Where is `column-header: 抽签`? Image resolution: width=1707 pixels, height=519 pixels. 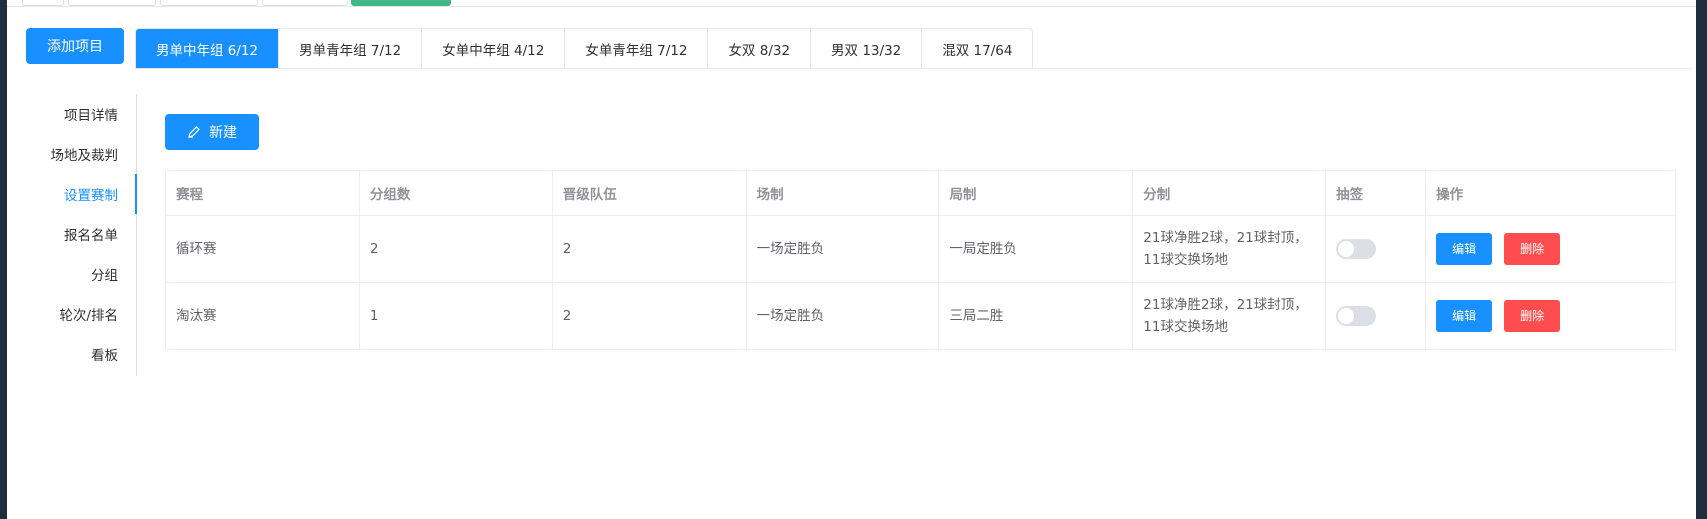 column-header: 抽签 is located at coordinates (1376, 193).